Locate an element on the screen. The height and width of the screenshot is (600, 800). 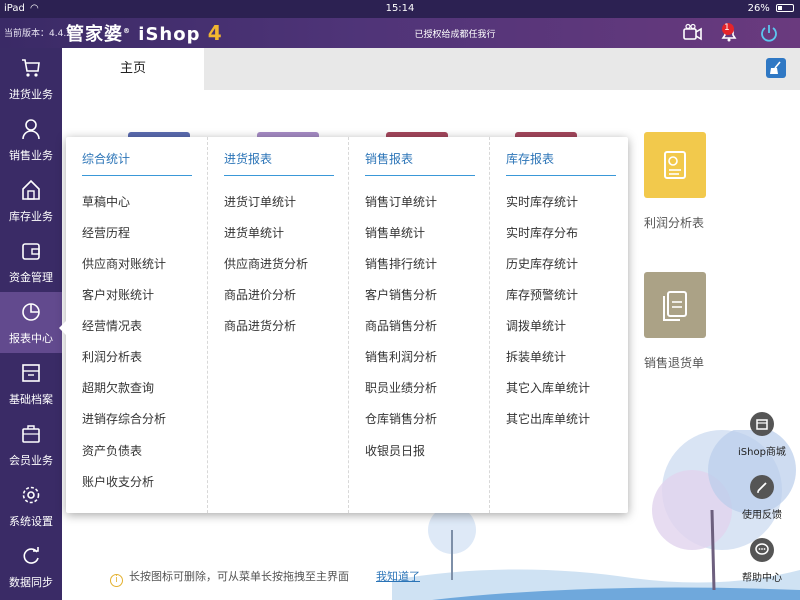
menu-item: 客户销售分析 is located at coordinates (401, 294).